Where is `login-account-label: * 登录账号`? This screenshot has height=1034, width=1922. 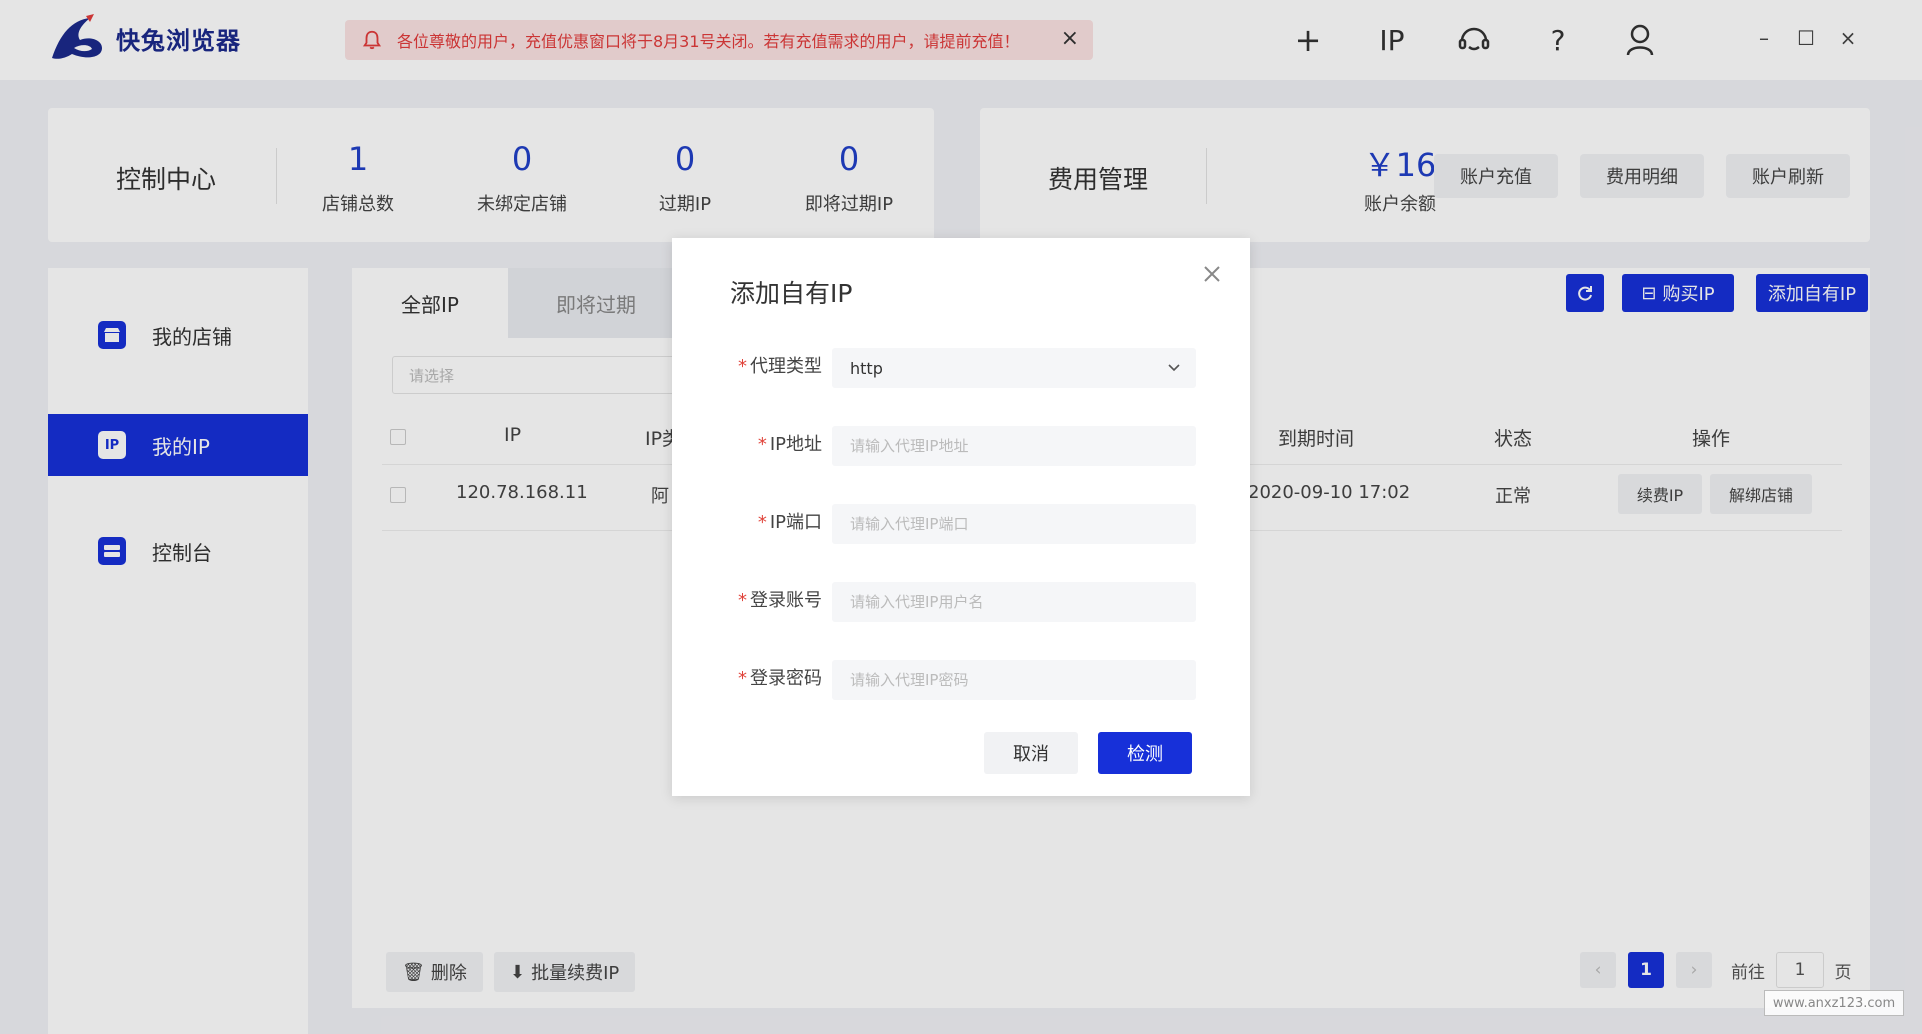
login-account-label: * 登录账号 is located at coordinates (767, 599).